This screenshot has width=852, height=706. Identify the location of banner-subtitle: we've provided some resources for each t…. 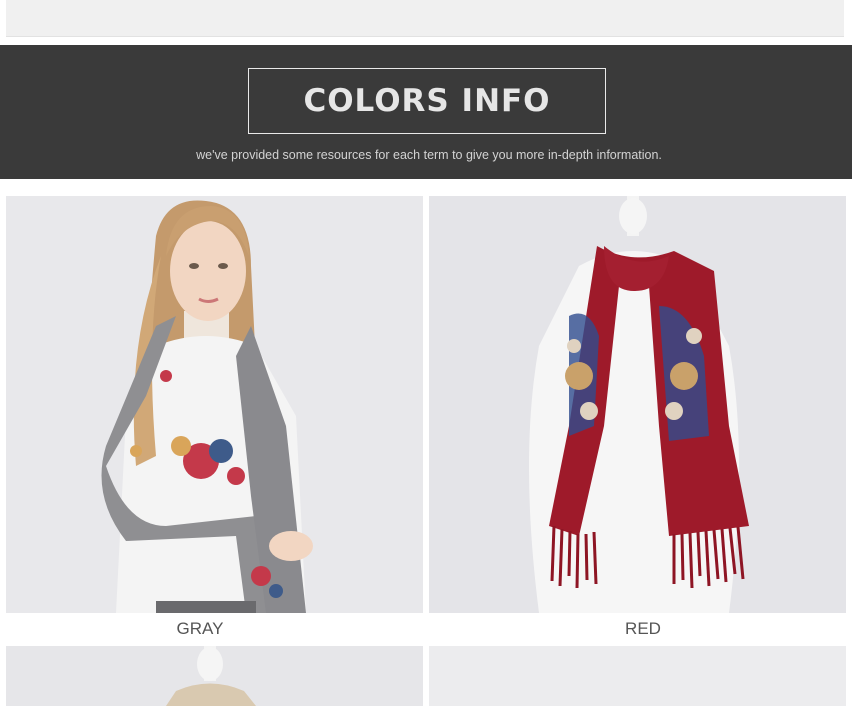
(429, 155).